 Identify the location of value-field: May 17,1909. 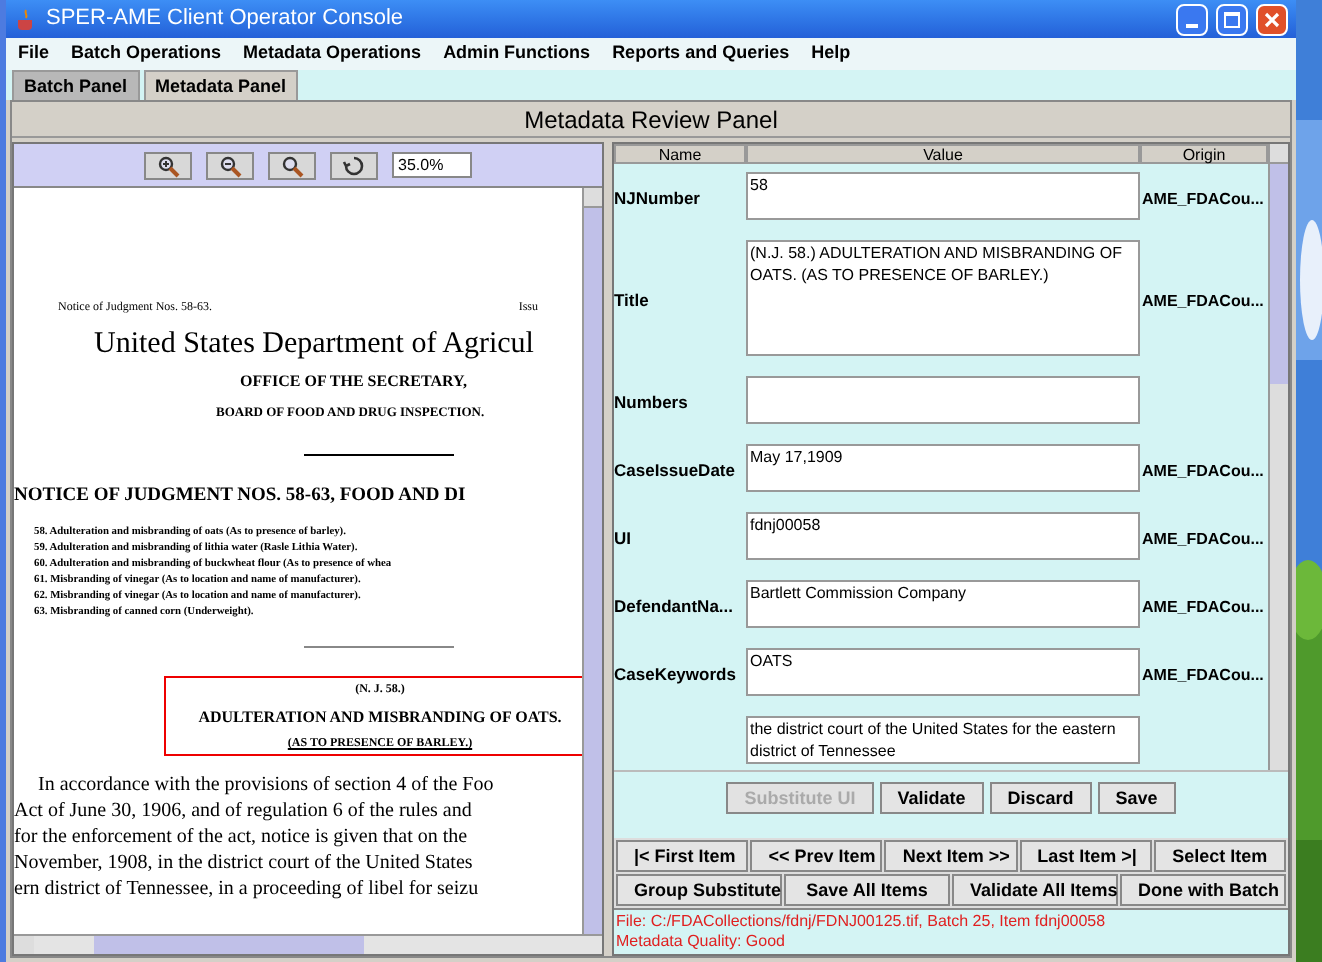
(943, 468).